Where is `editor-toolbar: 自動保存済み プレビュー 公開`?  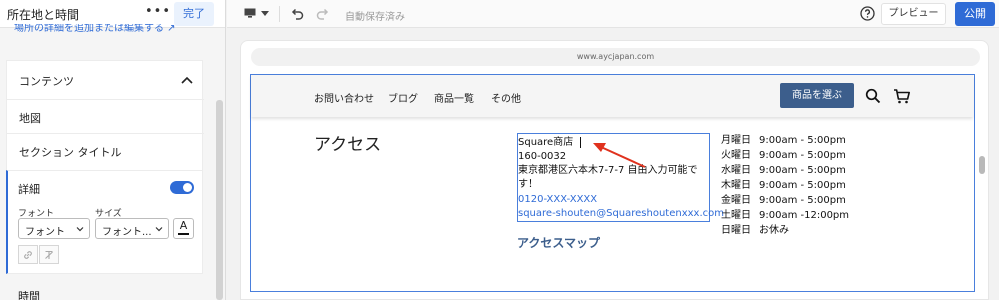
editor-toolbar: 自動保存済み プレビュー 公開 is located at coordinates (613, 14).